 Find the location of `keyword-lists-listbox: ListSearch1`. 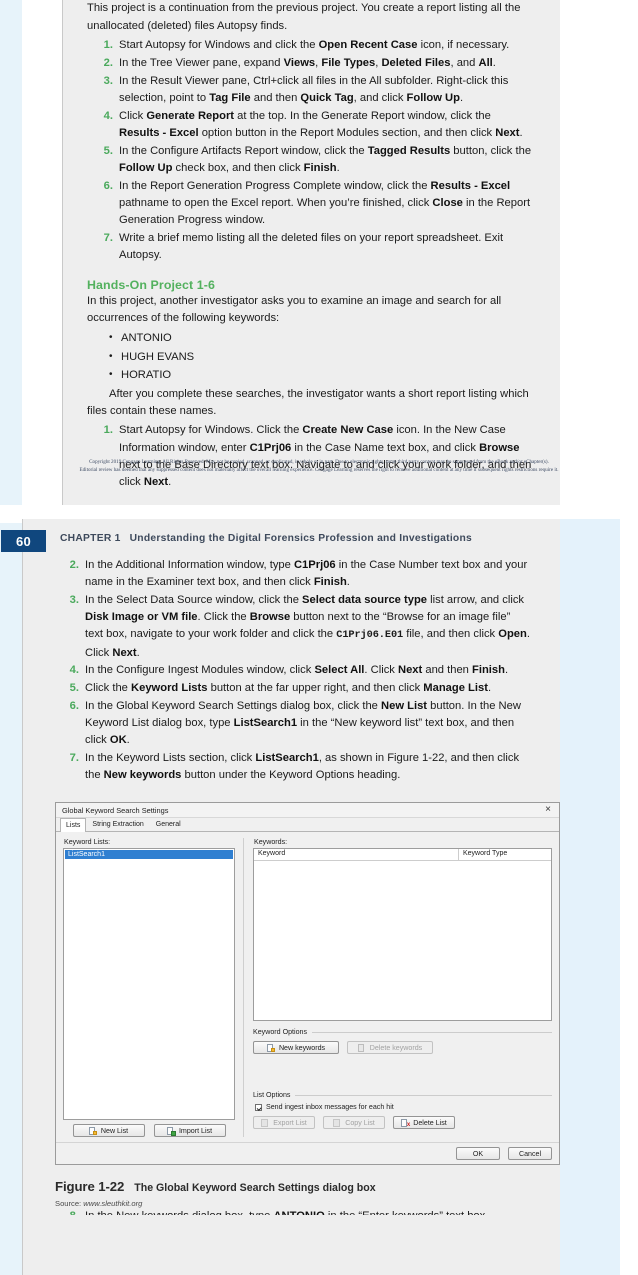

keyword-lists-listbox: ListSearch1 is located at coordinates (149, 984).